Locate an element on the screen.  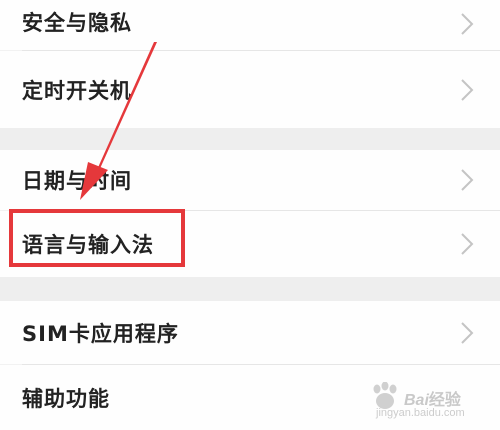
baidu-jingyan-watermark: Bai经验 jingyan.baidu.com is located at coordinates (428, 402).